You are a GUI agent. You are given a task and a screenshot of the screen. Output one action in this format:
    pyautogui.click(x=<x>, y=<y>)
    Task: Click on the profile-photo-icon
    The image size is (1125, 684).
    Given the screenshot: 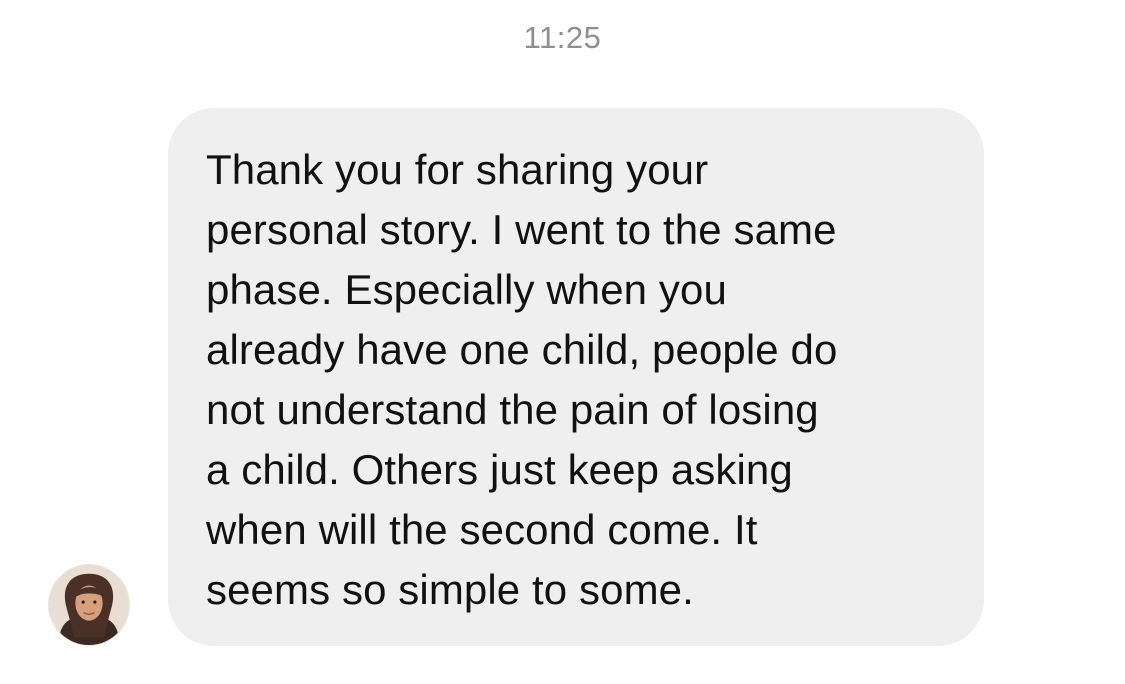 What is the action you would take?
    pyautogui.click(x=89, y=605)
    